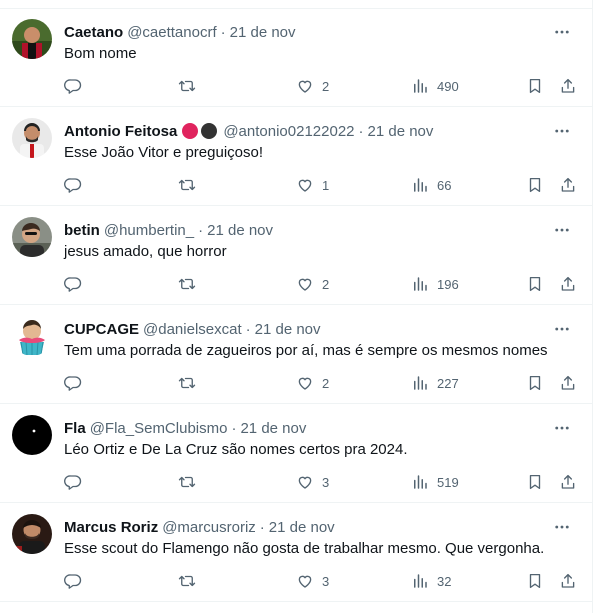  What do you see at coordinates (435, 482) in the screenshot?
I see `views-button: 519` at bounding box center [435, 482].